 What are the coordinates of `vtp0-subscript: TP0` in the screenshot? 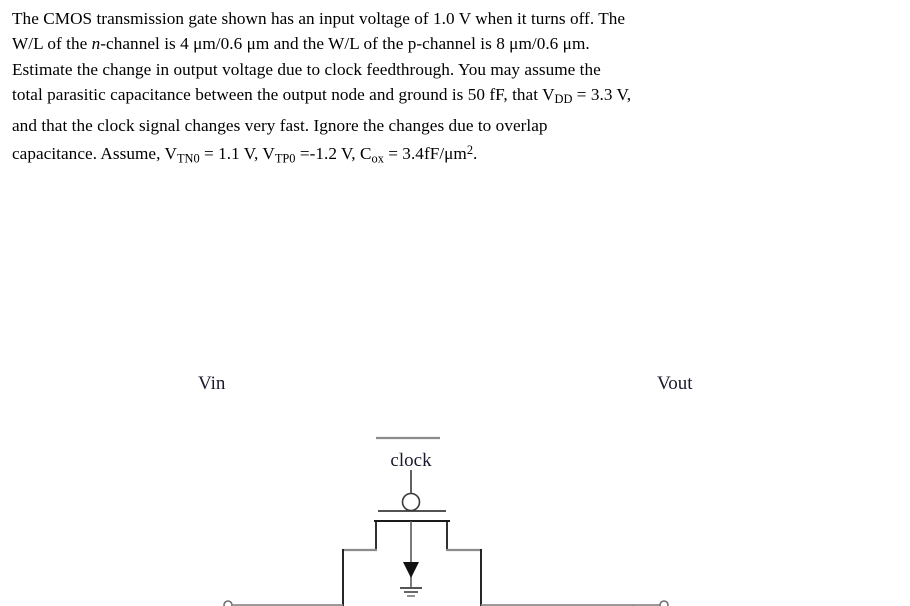 It's located at (285, 158).